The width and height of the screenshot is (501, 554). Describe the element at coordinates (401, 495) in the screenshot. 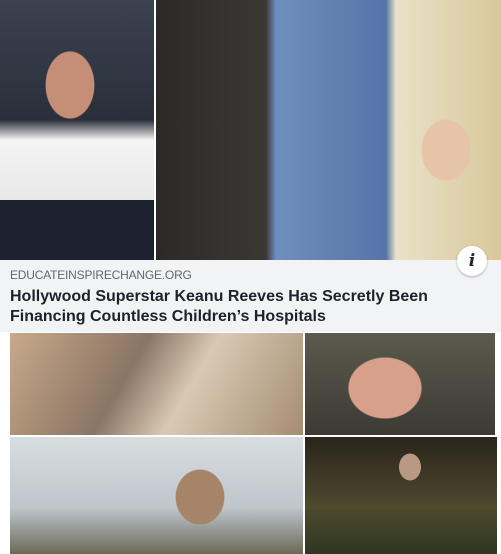

I see `meme-panel-coat-salute` at that location.